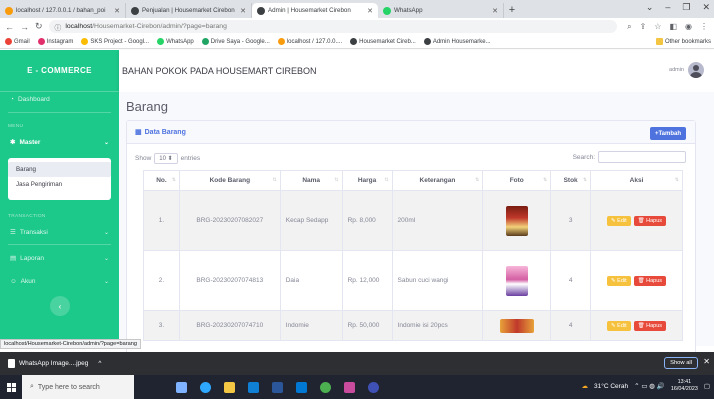 This screenshot has height=399, width=714. What do you see at coordinates (30, 99) in the screenshot?
I see `sidebar-item-dashboard: ◔ Dashboard` at bounding box center [30, 99].